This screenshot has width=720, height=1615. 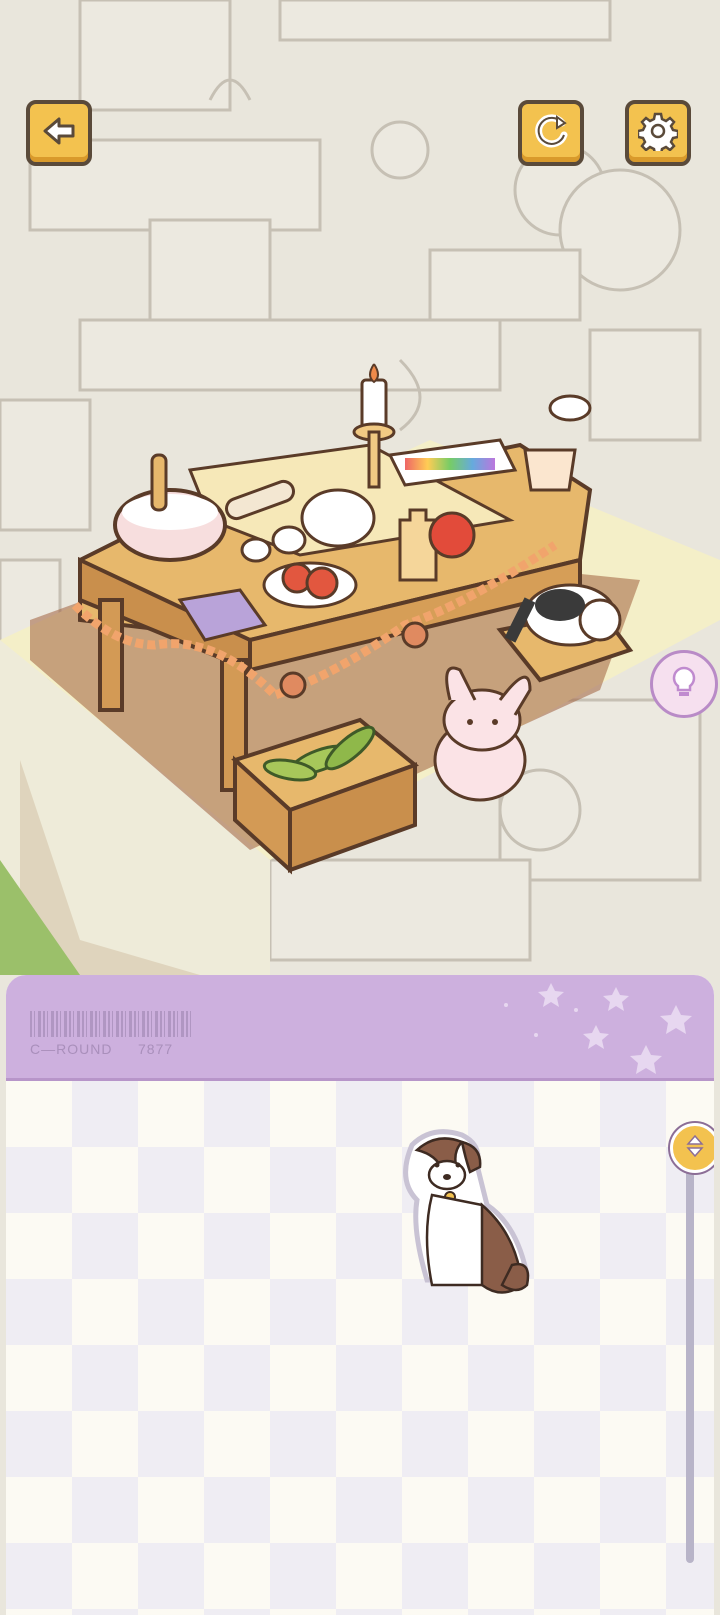 I want to click on scrollbar-track, so click(x=690, y=1363).